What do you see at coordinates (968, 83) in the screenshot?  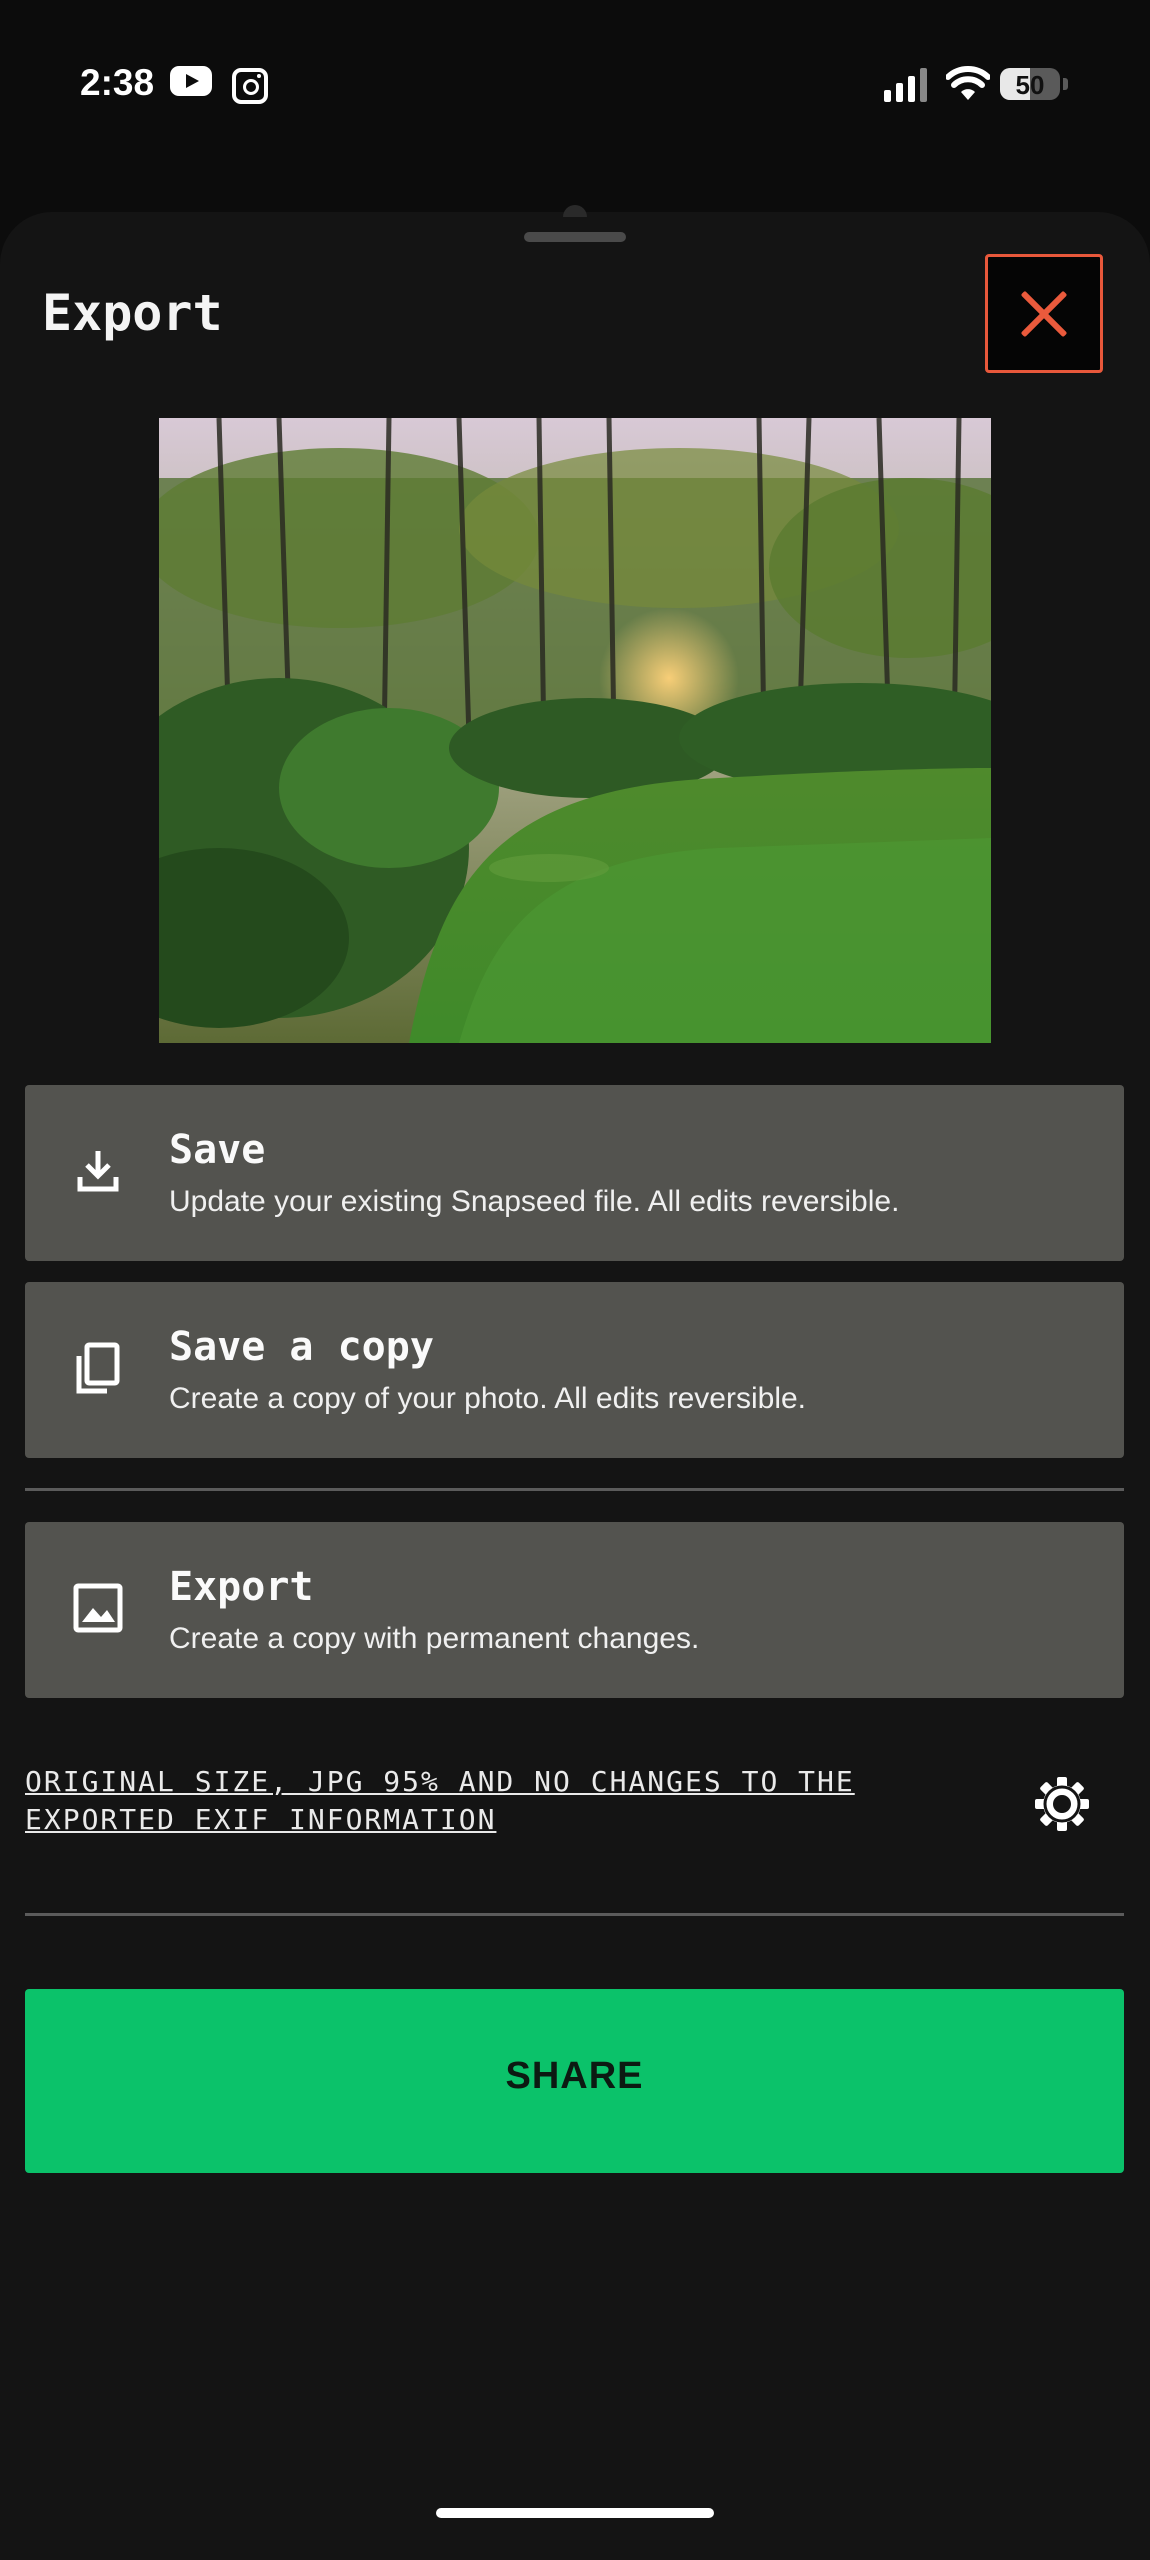 I see `wifi-icon` at bounding box center [968, 83].